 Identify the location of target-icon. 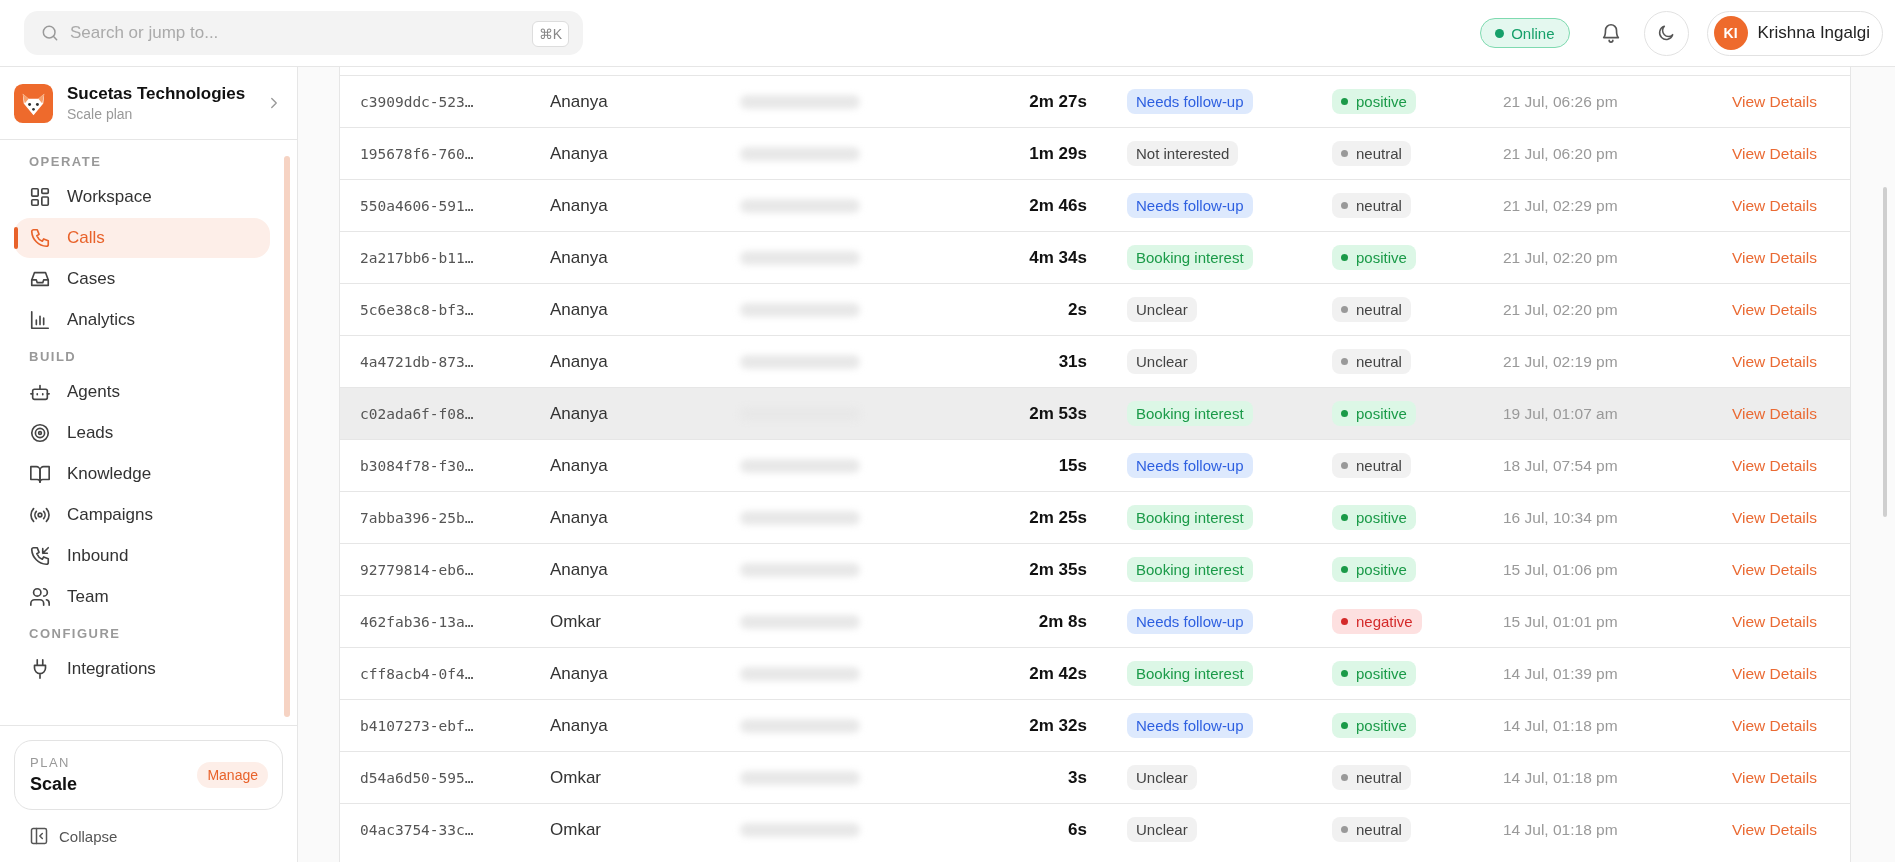
(40, 433).